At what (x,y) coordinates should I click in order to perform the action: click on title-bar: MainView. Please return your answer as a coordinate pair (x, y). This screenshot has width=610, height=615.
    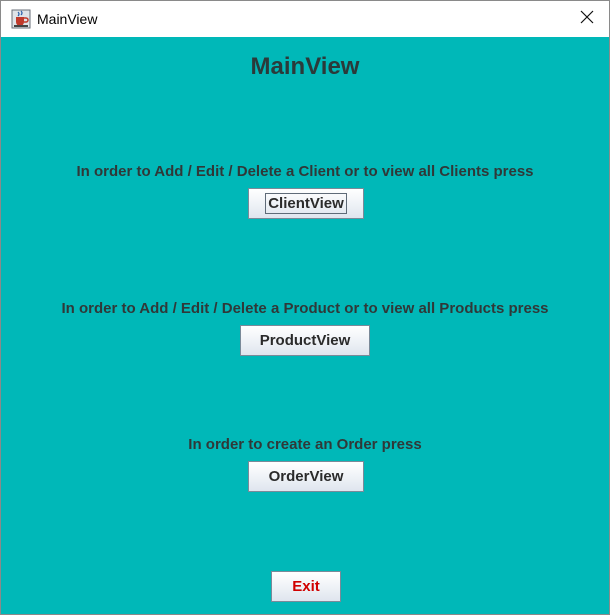
    Looking at the image, I should click on (305, 19).